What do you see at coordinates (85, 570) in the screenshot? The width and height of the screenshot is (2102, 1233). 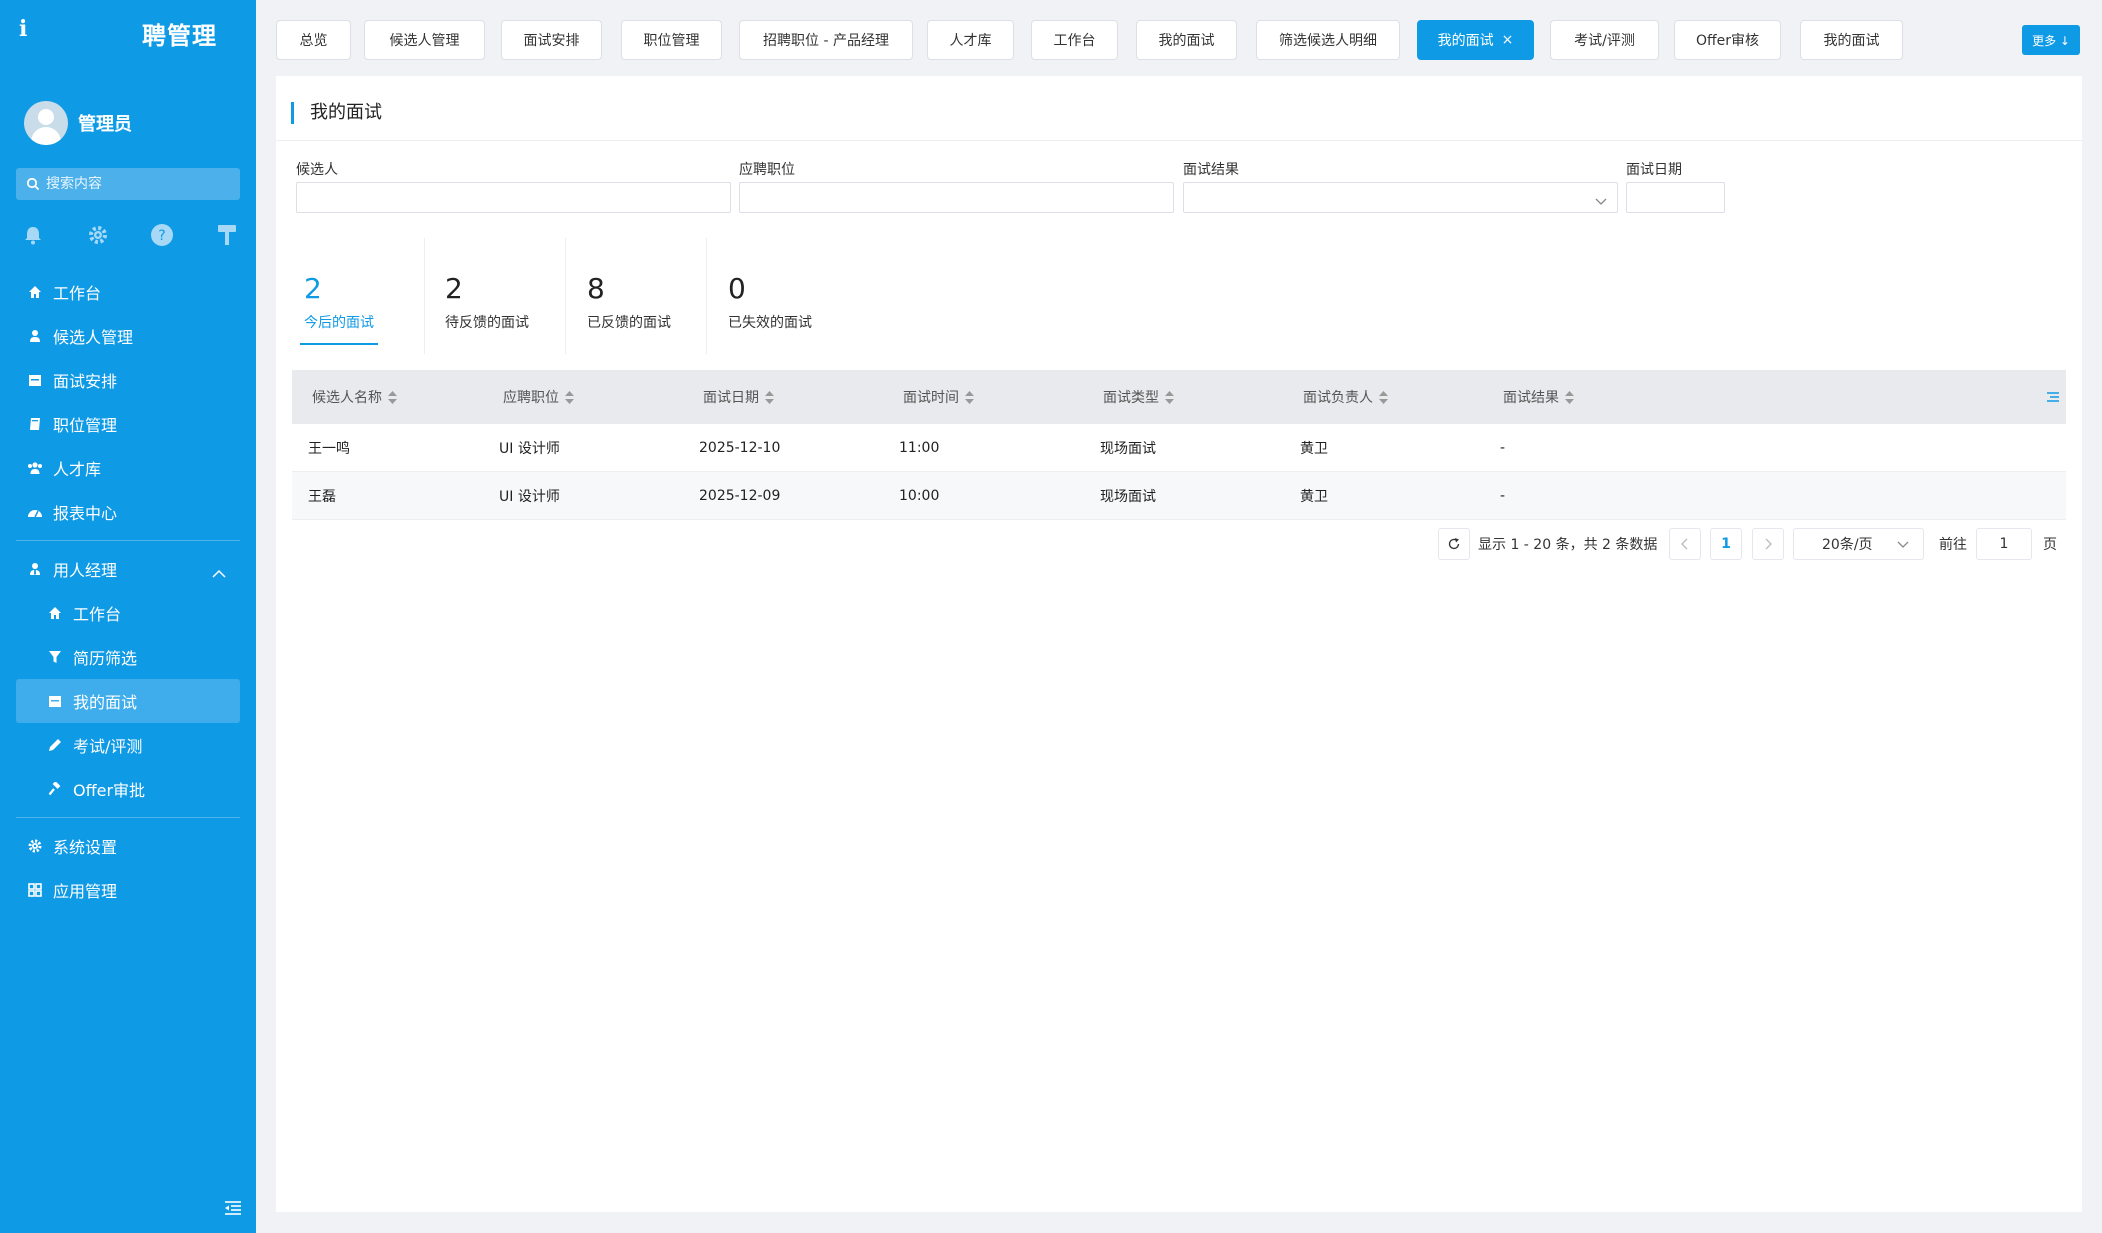 I see `sidebar-group-label: 用人经理` at bounding box center [85, 570].